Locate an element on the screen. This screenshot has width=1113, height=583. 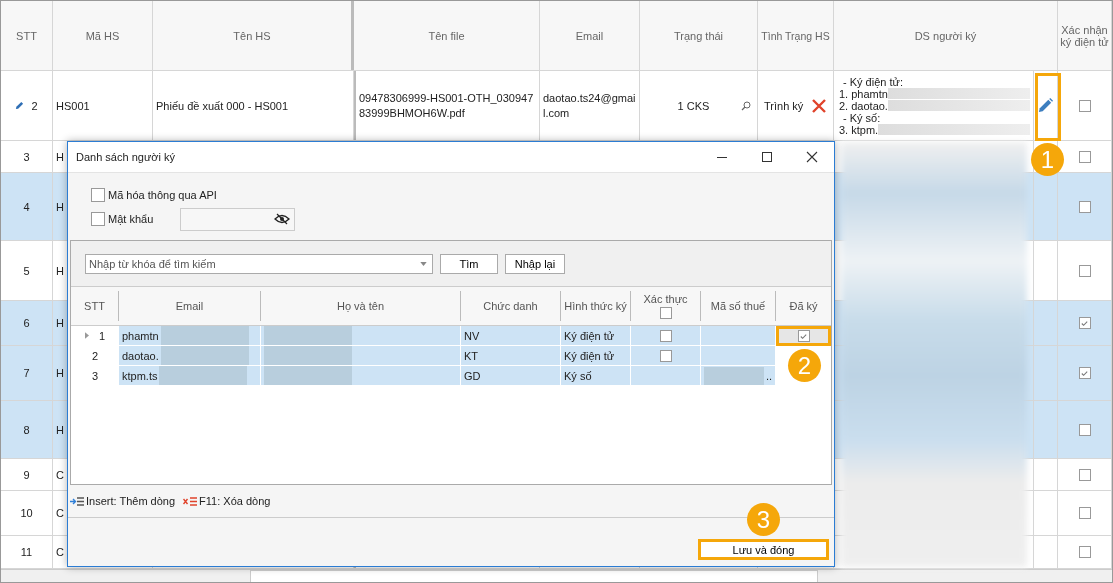
table-row: 2 HS001 Phiếu đề xuất 000 - HS001 09478306999-HS001-OTH_03094783999BHMOH6W.pdf daotao.ts24@gmail.com 1 CKS Trình ký - Ký điện tử: 1. phamtn 2. daotao. - Ký số: 3. ktpm. is located at coordinates (556, 106).